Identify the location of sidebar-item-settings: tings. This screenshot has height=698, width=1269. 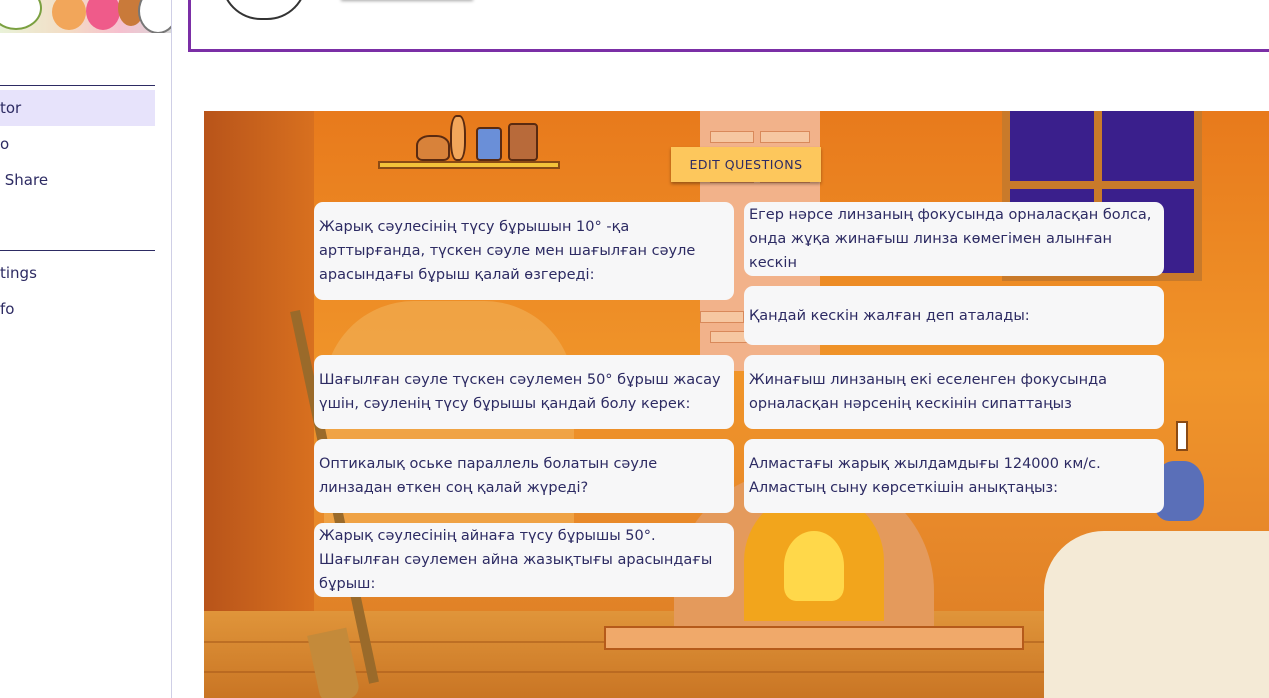
(77, 273).